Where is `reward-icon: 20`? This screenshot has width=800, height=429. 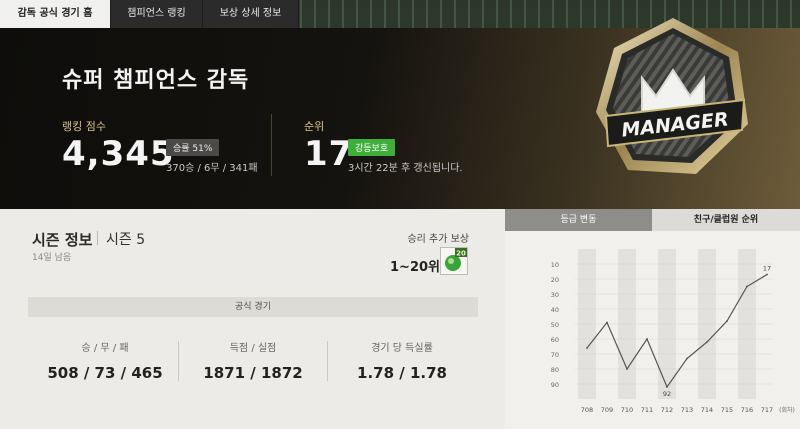
reward-icon: 20 is located at coordinates (454, 261).